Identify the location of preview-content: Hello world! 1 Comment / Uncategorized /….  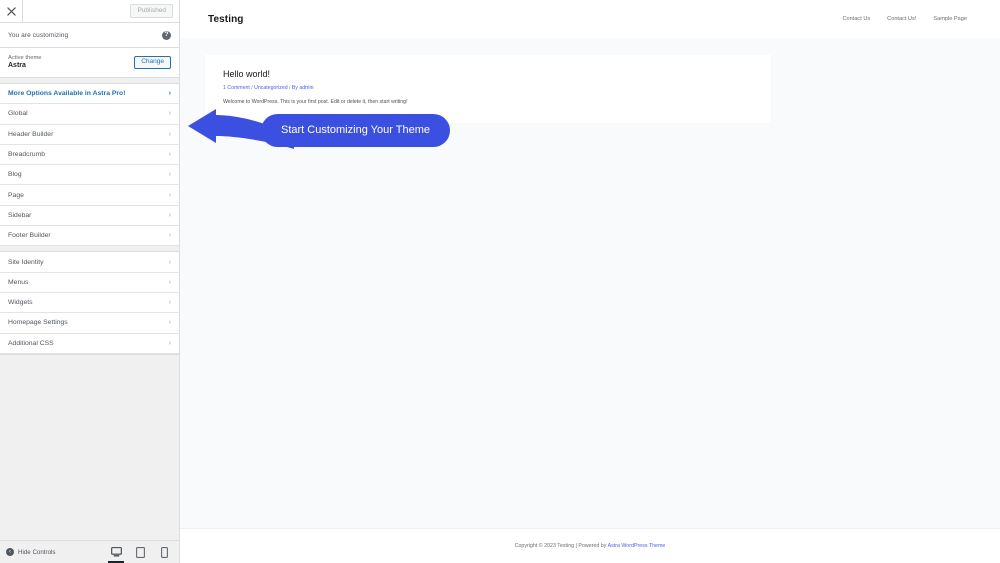
(590, 80).